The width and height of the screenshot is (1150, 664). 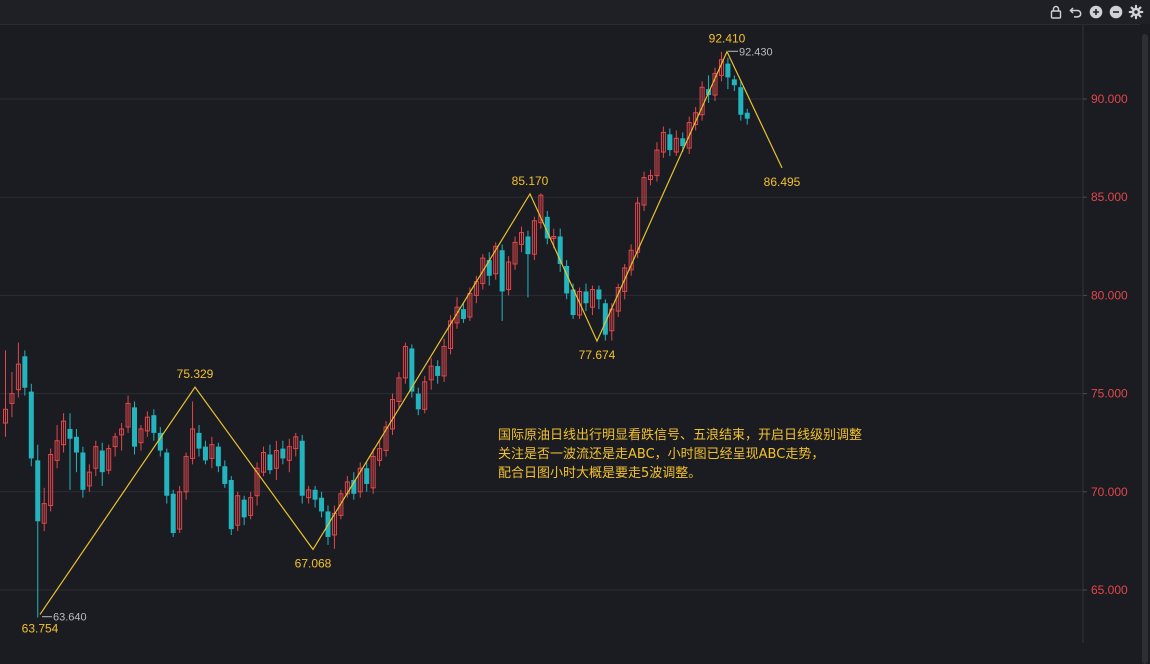 What do you see at coordinates (195, 374) in the screenshot?
I see `wave-point-label: 75.329` at bounding box center [195, 374].